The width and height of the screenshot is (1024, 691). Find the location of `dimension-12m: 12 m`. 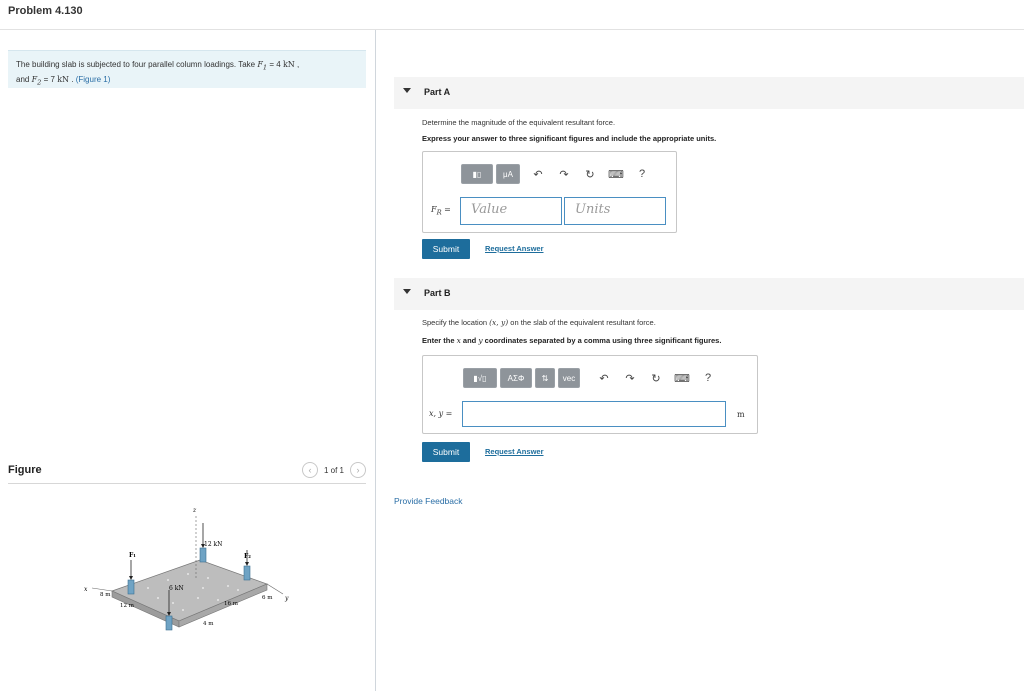

dimension-12m: 12 m is located at coordinates (127, 606).